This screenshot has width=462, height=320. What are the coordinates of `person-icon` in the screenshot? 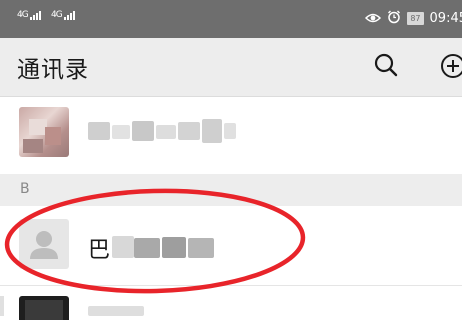 It's located at (44, 245).